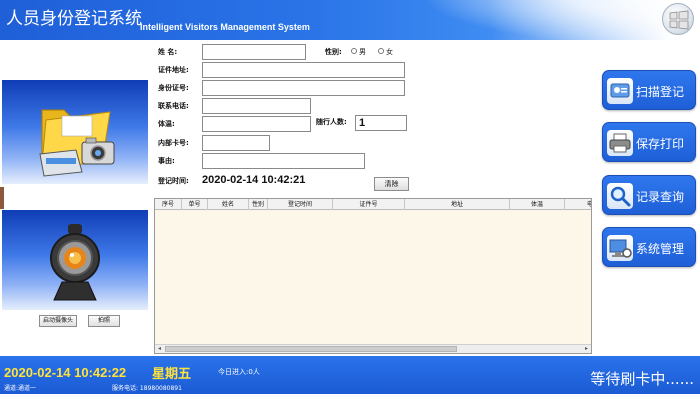 The height and width of the screenshot is (394, 700). Describe the element at coordinates (168, 52) in the screenshot. I see `name-label: 姓 名:` at that location.